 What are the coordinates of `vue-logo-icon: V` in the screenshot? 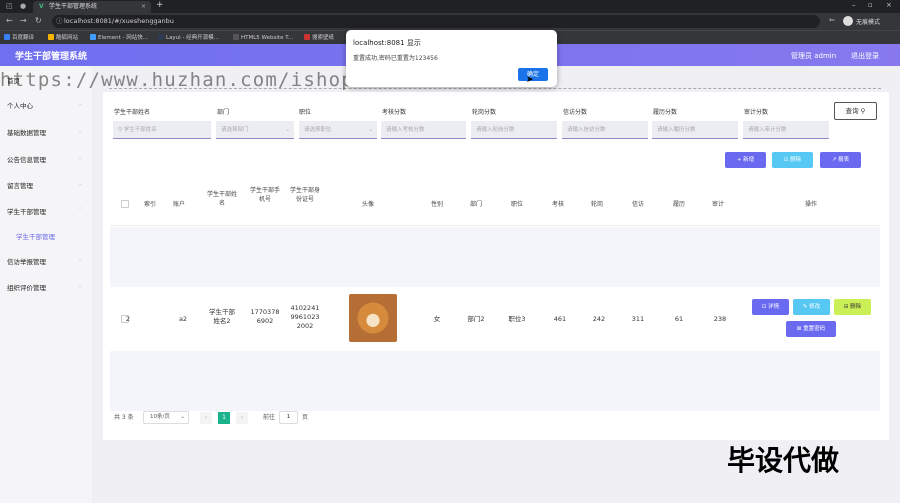 It's located at (41, 6).